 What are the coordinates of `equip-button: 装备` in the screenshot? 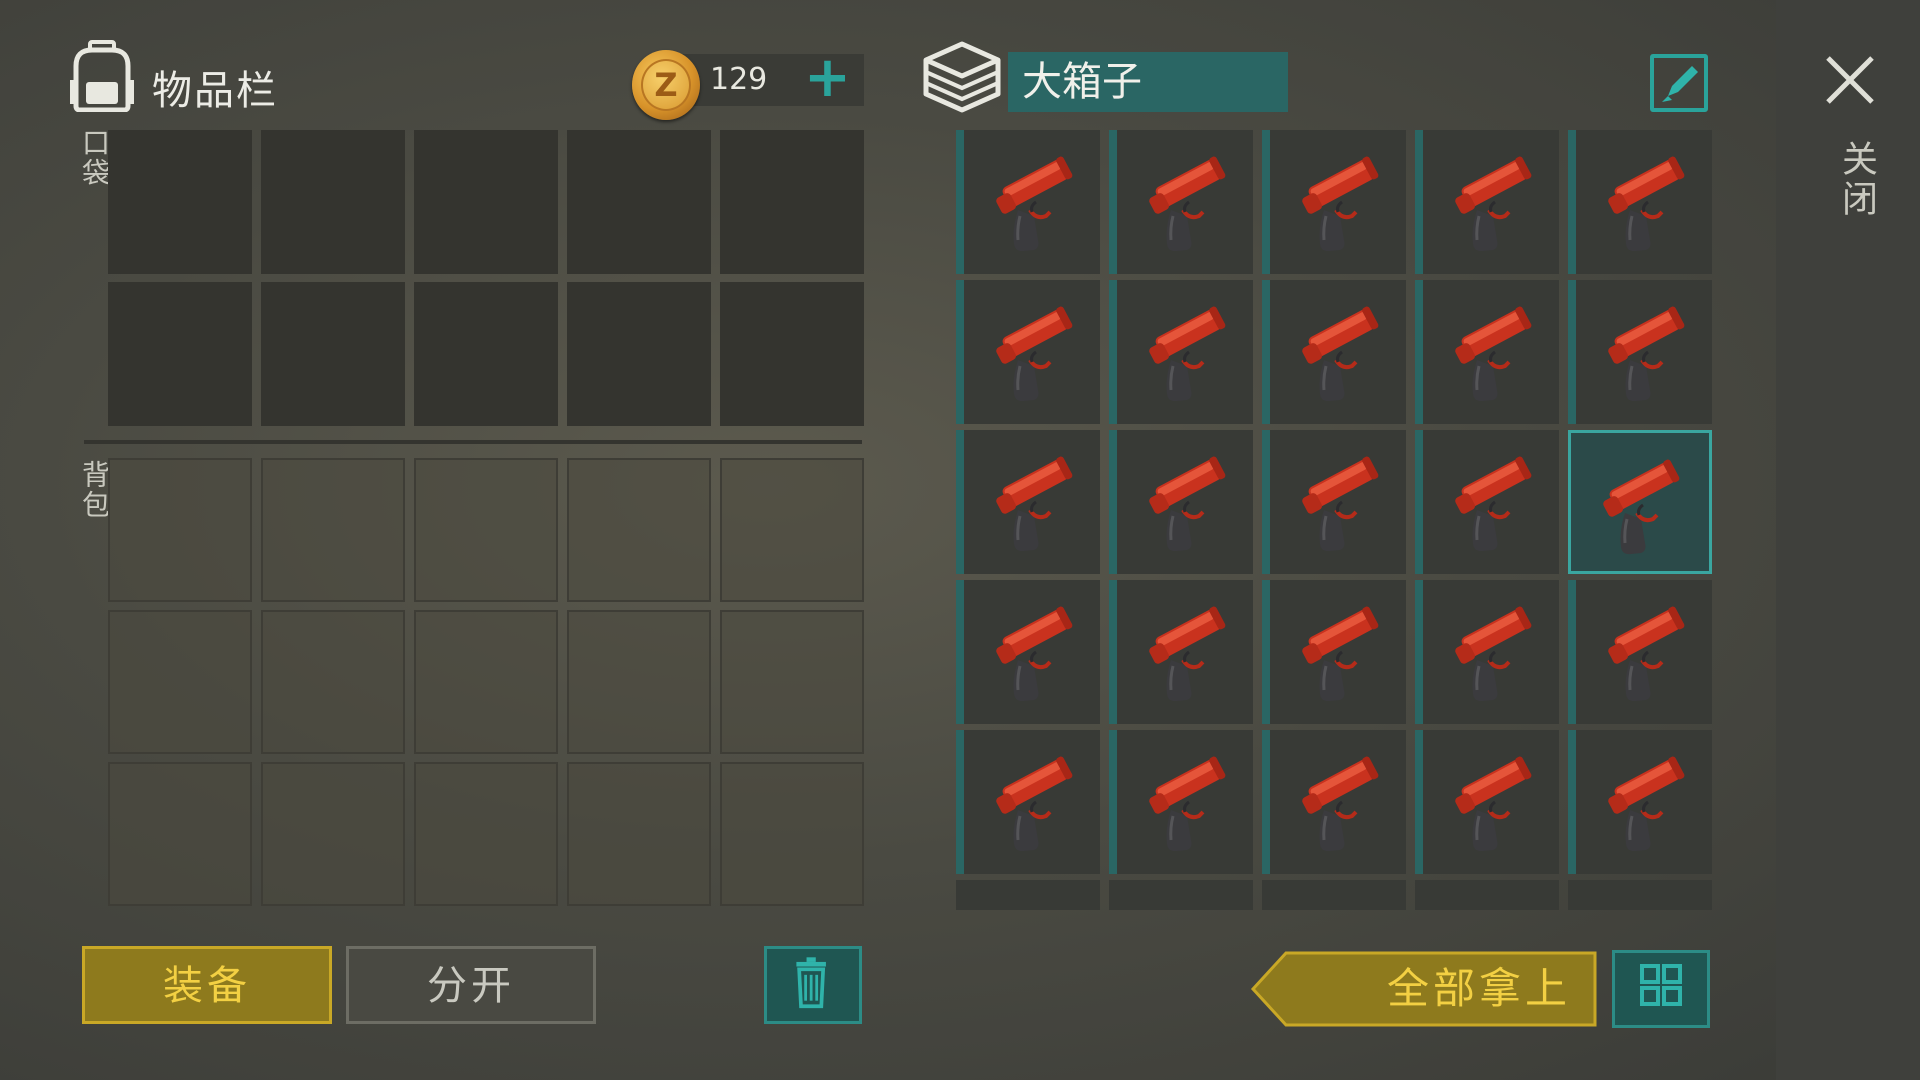 It's located at (207, 985).